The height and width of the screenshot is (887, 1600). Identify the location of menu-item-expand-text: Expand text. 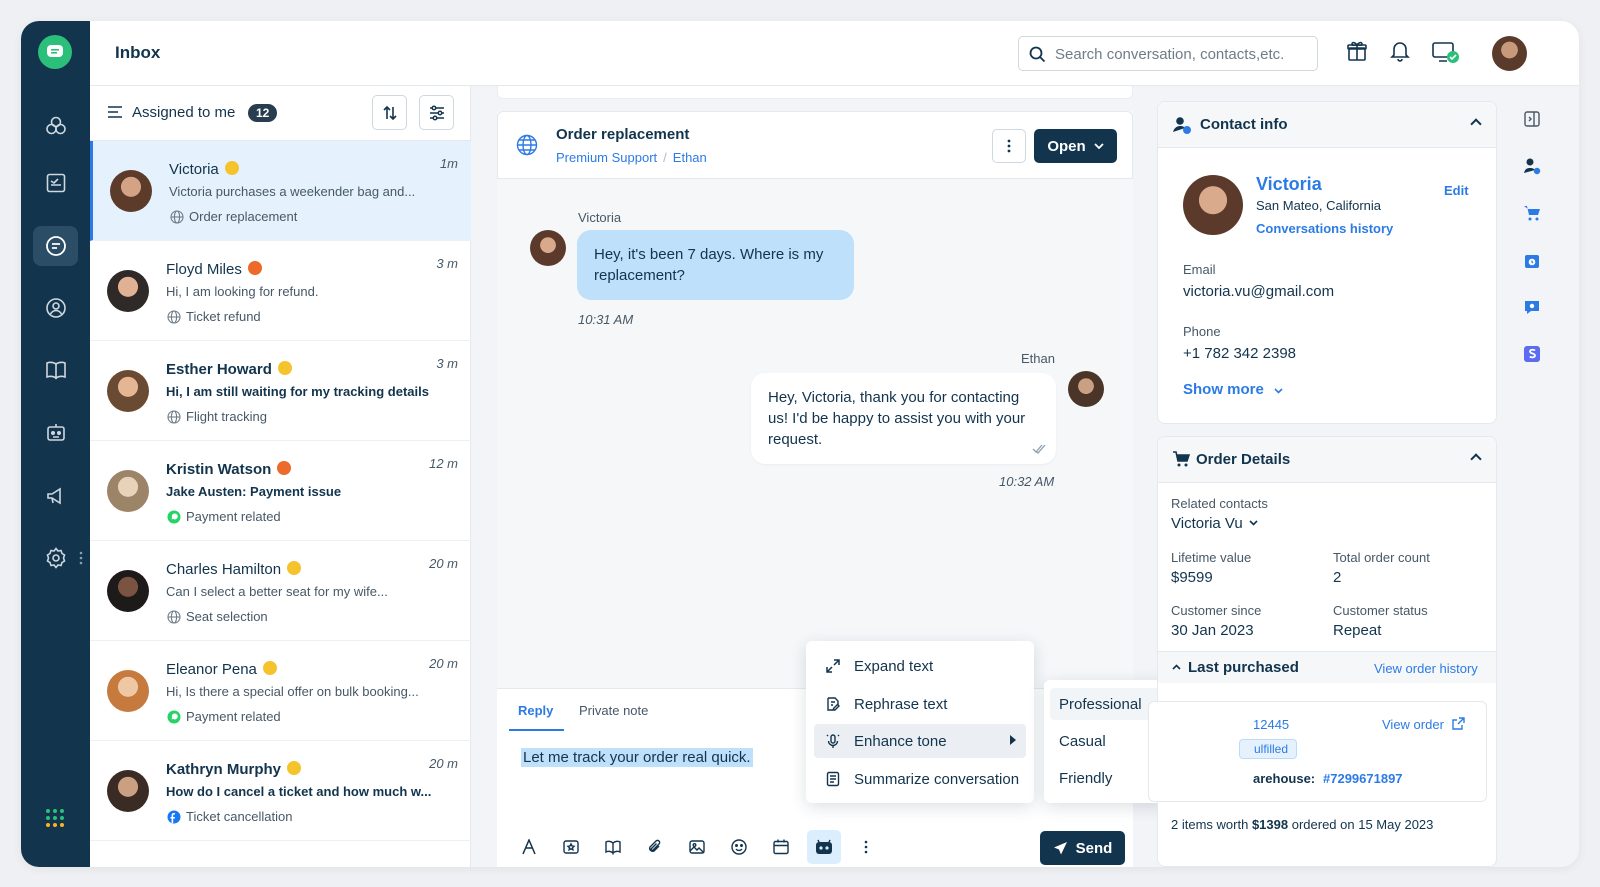
(920, 666).